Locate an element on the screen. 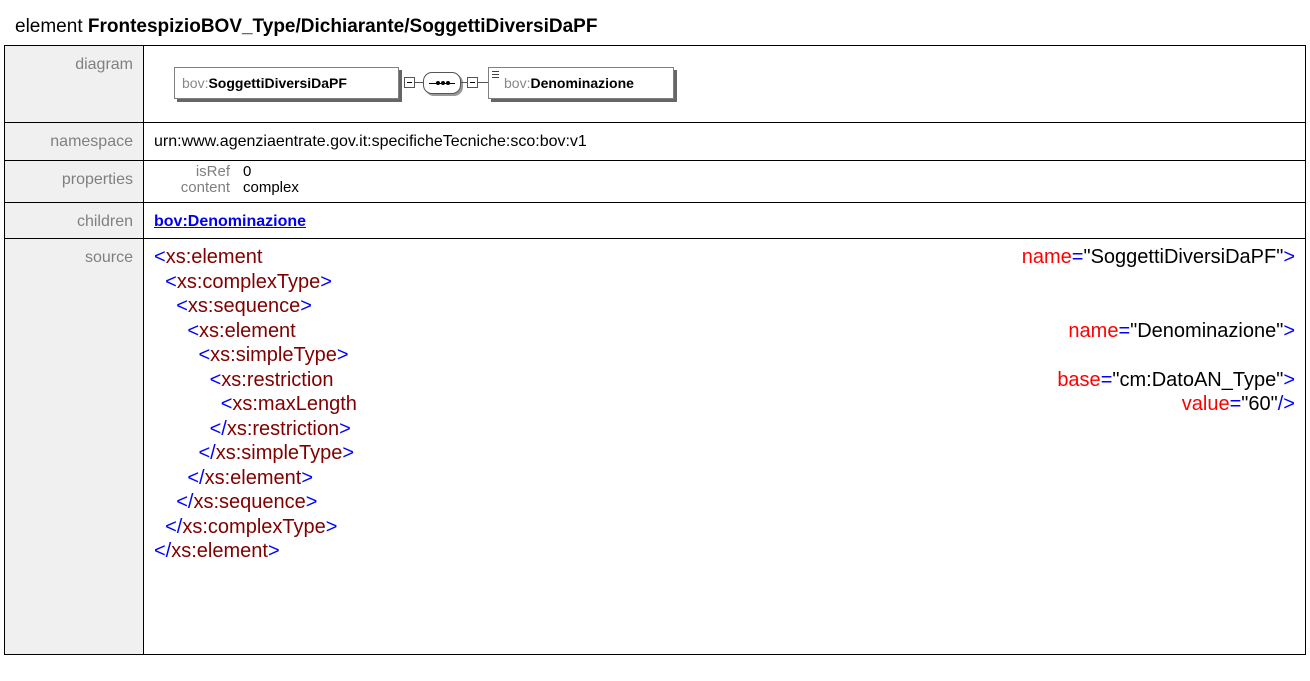 This screenshot has width=1310, height=681. text-content-icon is located at coordinates (495, 75).